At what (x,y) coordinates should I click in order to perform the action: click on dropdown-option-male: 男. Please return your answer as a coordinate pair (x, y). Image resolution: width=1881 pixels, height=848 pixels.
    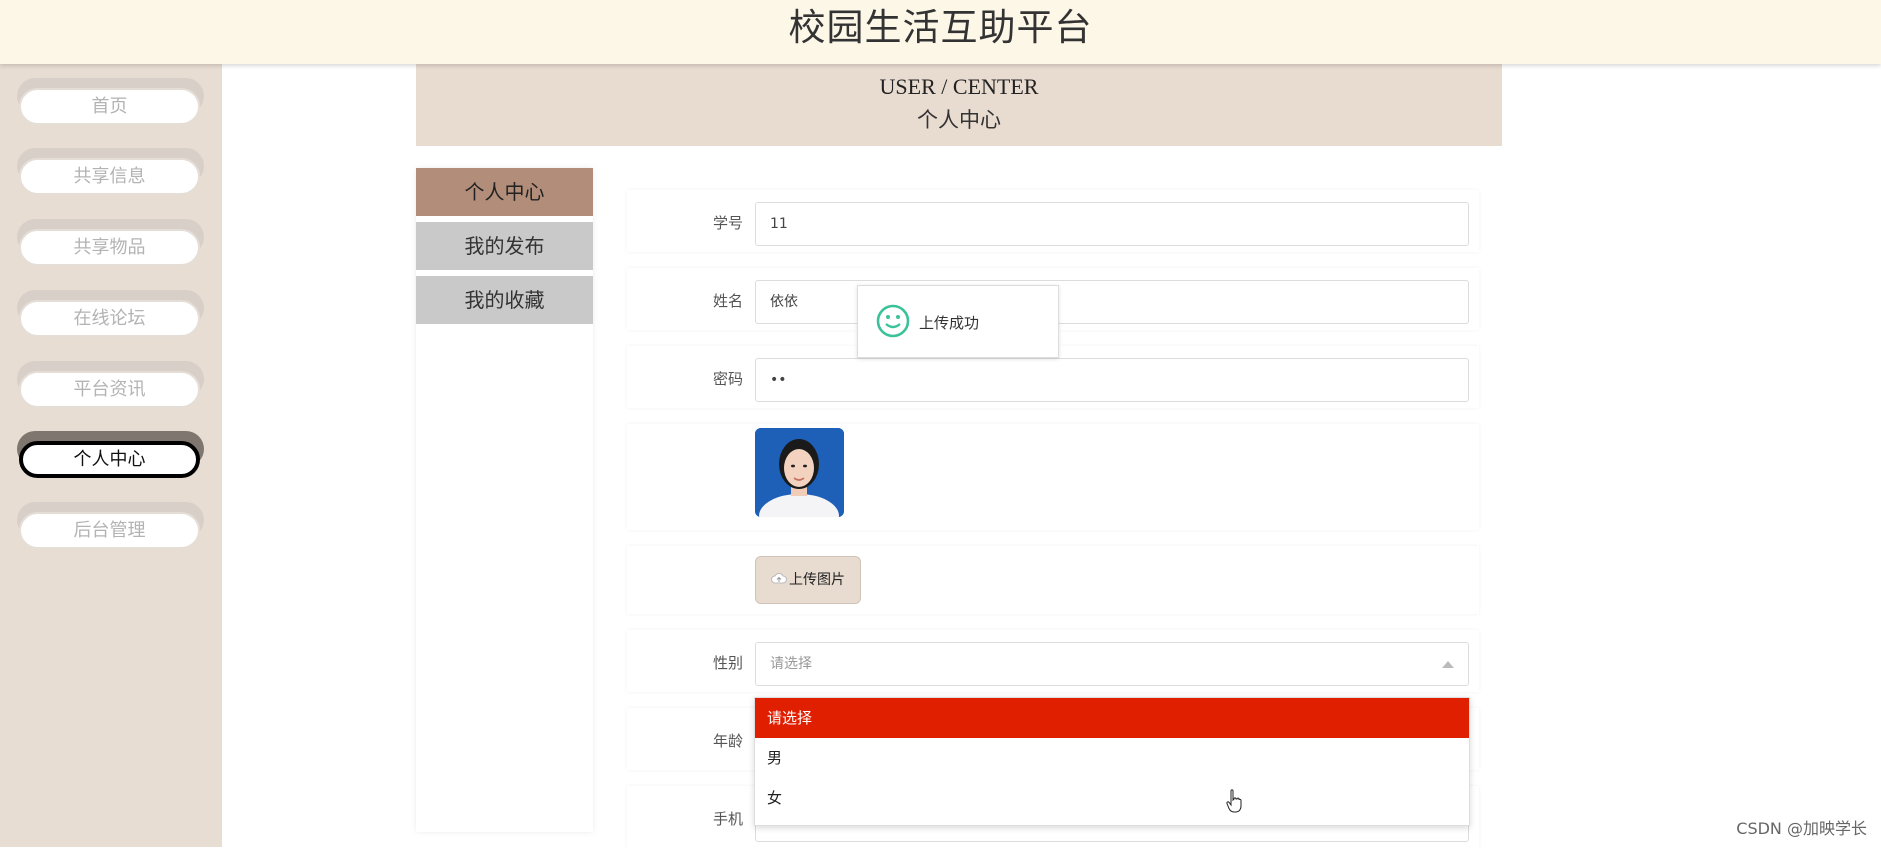
    Looking at the image, I should click on (1112, 758).